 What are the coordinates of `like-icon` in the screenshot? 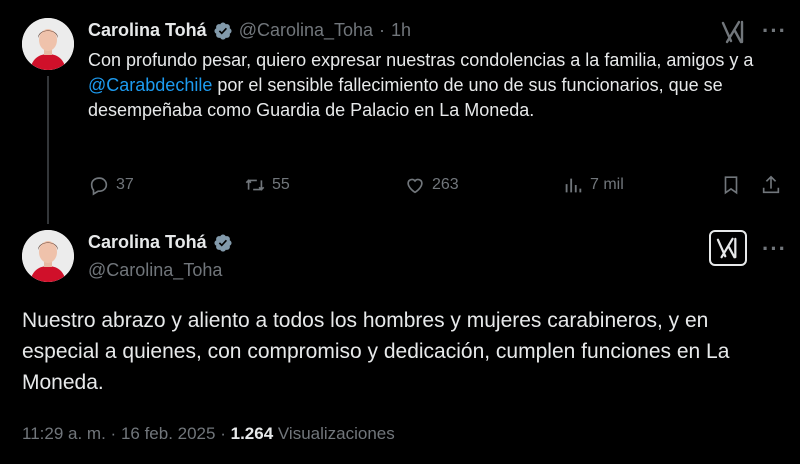 It's located at (415, 186).